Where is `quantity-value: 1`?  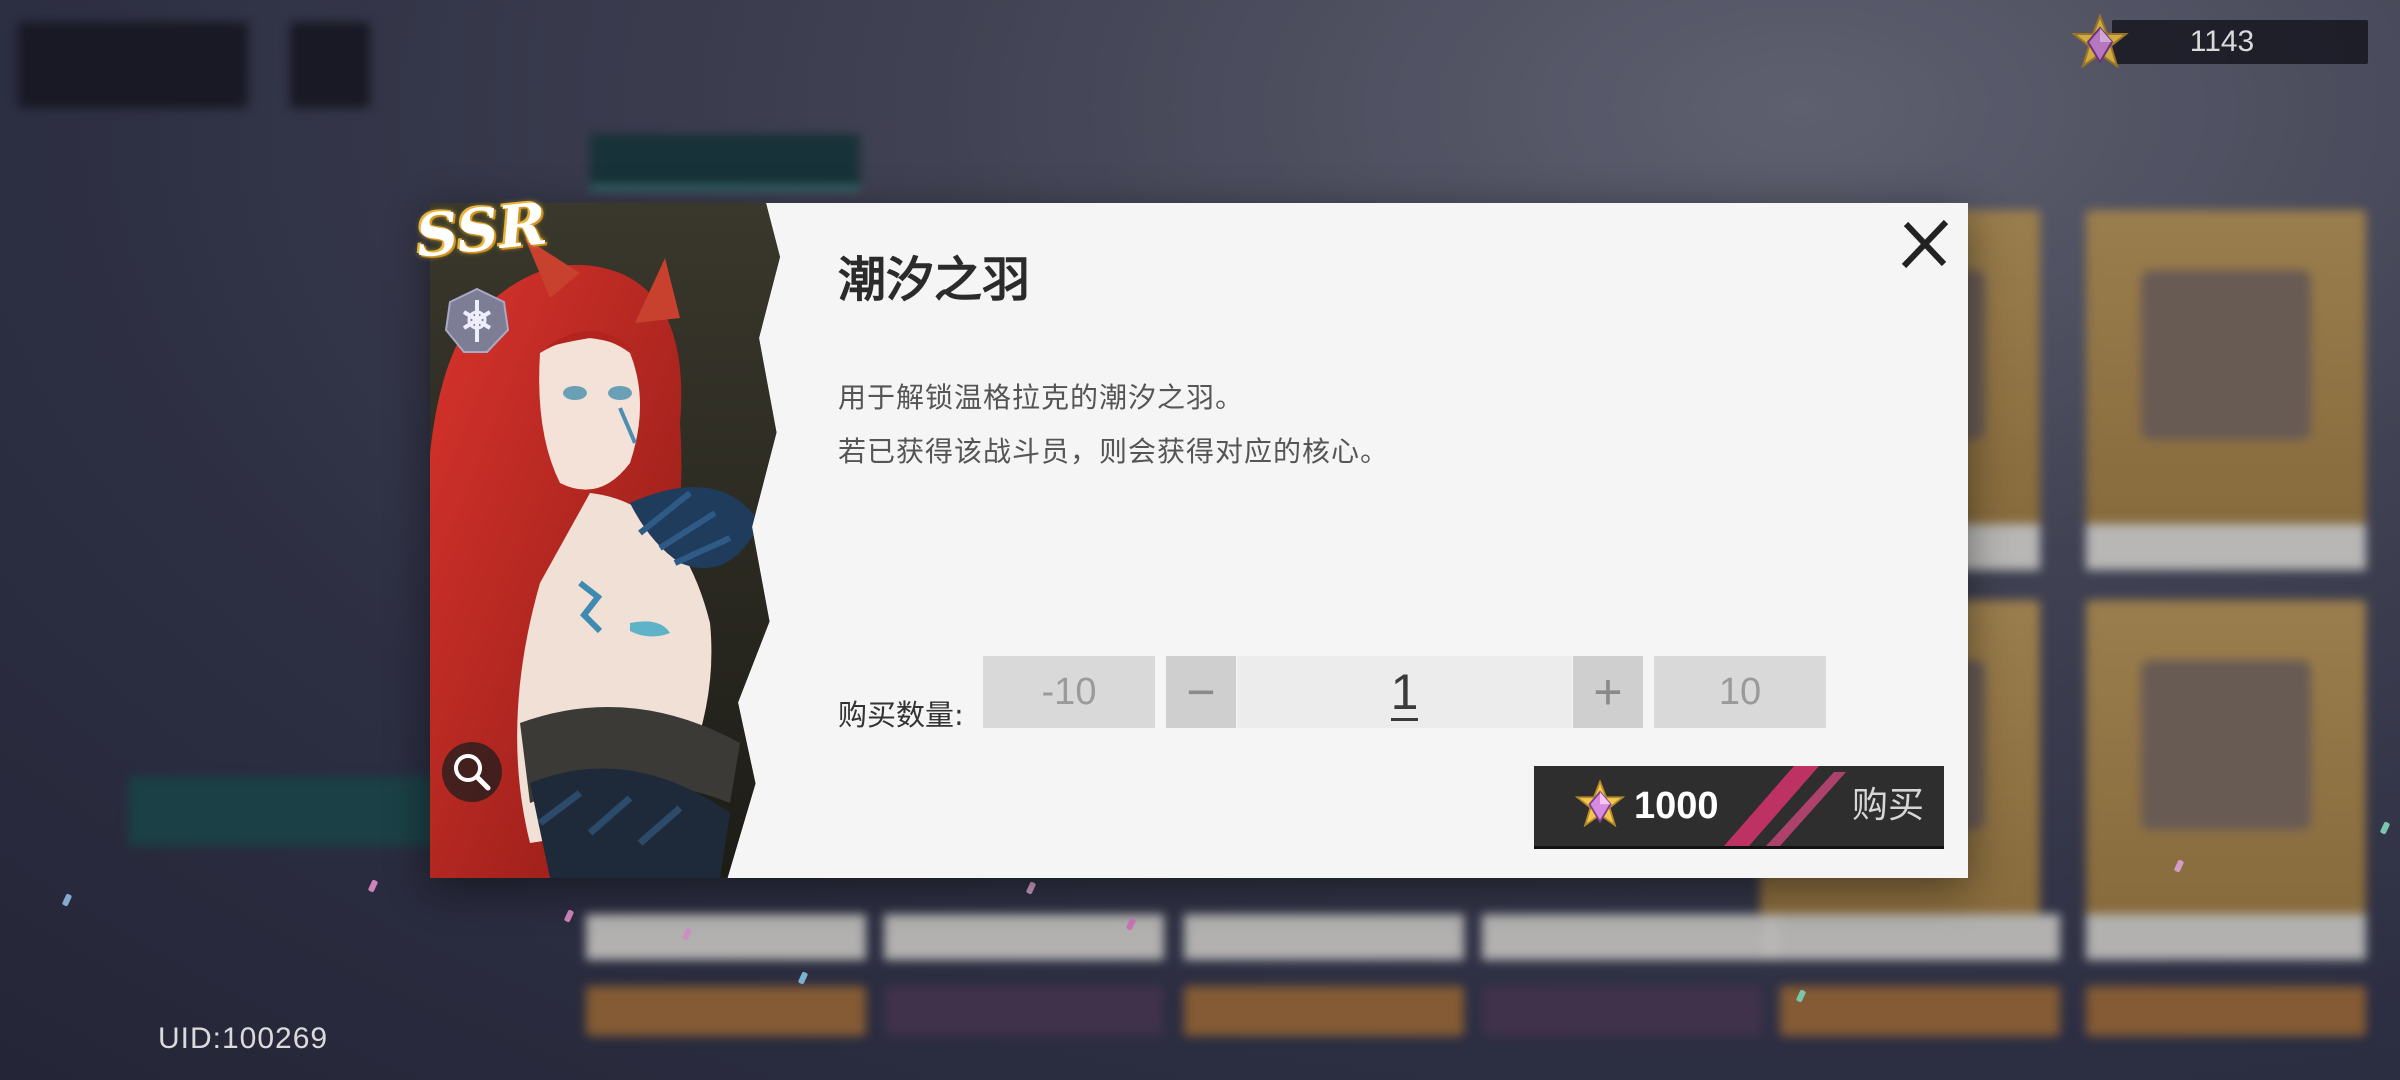 quantity-value: 1 is located at coordinates (1404, 688).